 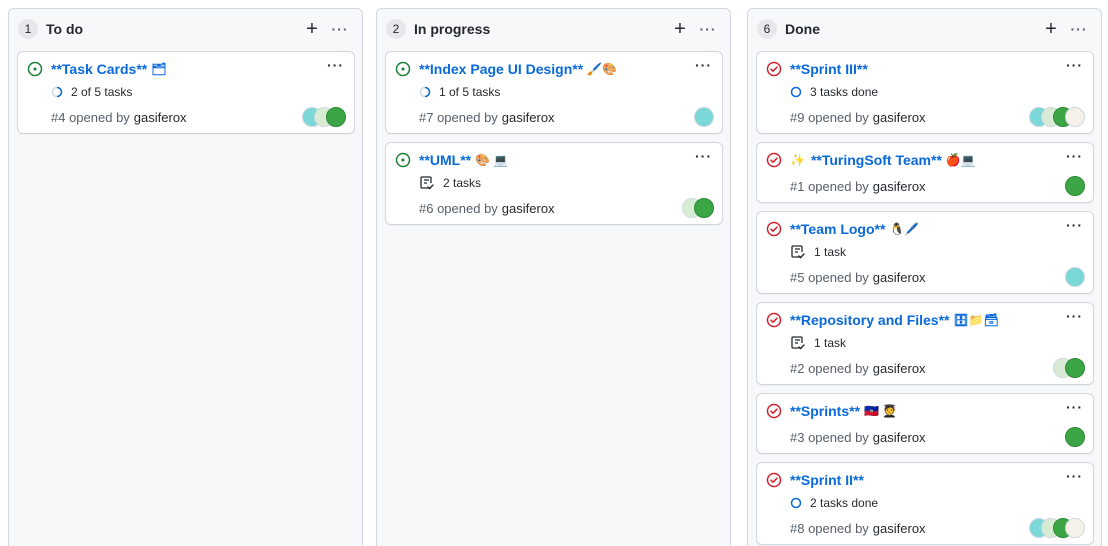 What do you see at coordinates (28, 29) in the screenshot?
I see `column-count: 1` at bounding box center [28, 29].